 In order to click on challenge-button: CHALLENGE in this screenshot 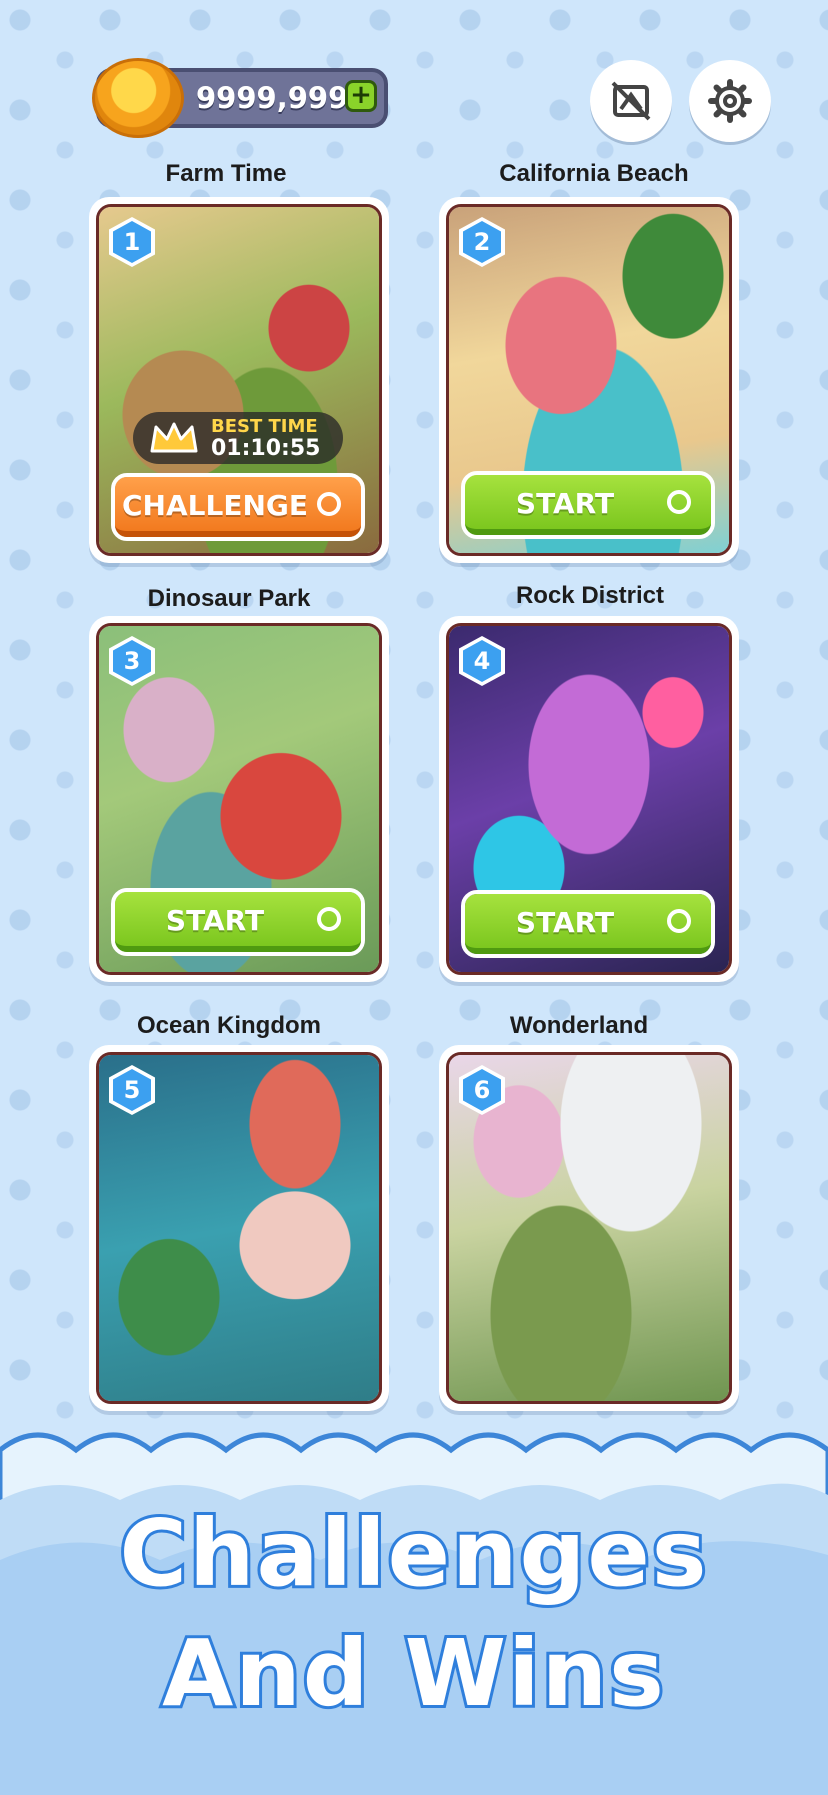, I will do `click(238, 507)`.